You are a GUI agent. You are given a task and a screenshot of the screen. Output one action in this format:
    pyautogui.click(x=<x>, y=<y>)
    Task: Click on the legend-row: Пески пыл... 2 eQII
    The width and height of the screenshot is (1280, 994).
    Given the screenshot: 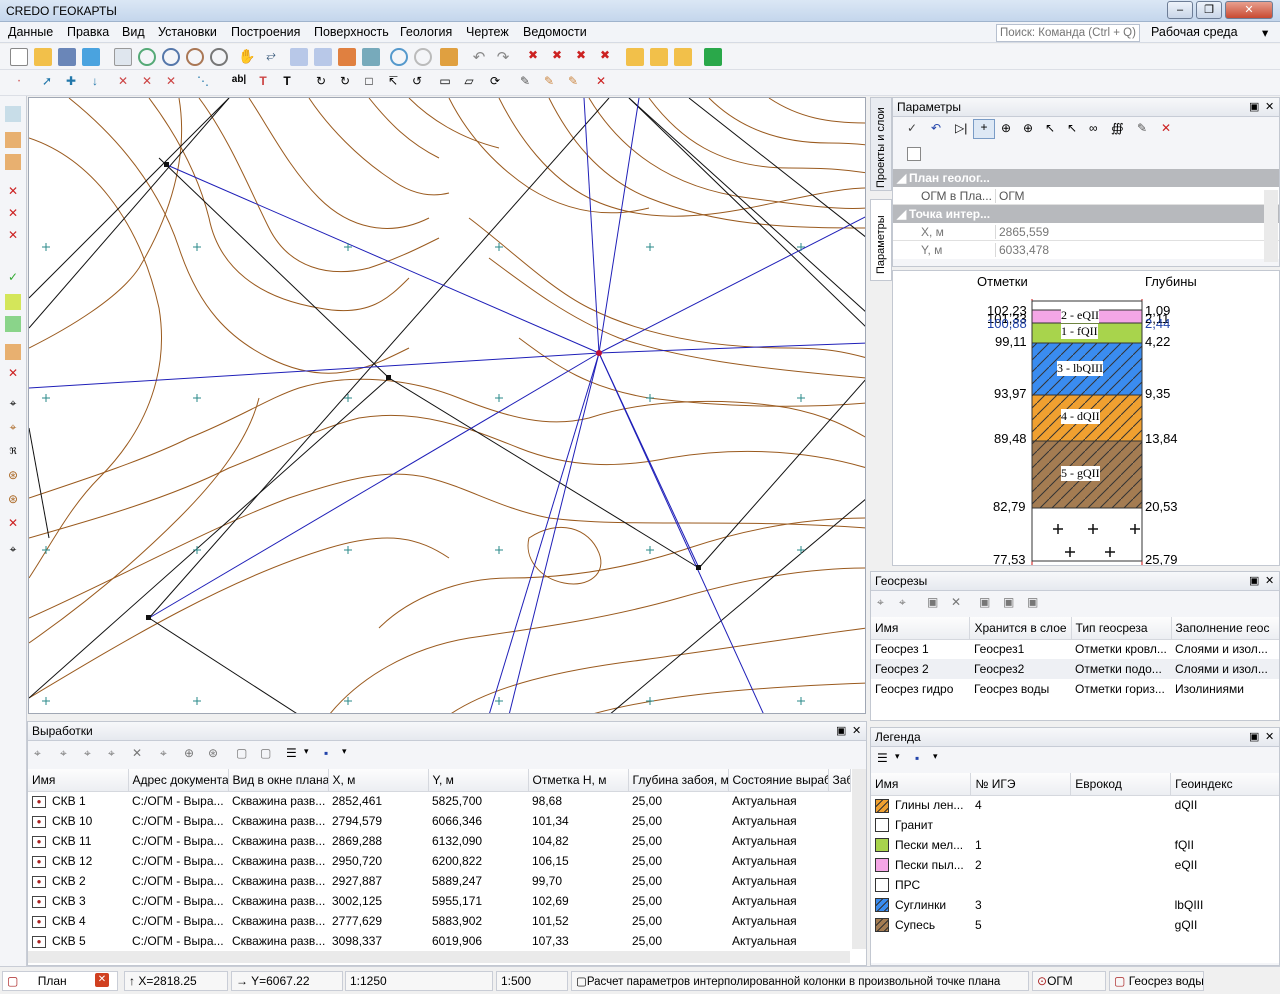 What is the action you would take?
    pyautogui.click(x=1075, y=865)
    